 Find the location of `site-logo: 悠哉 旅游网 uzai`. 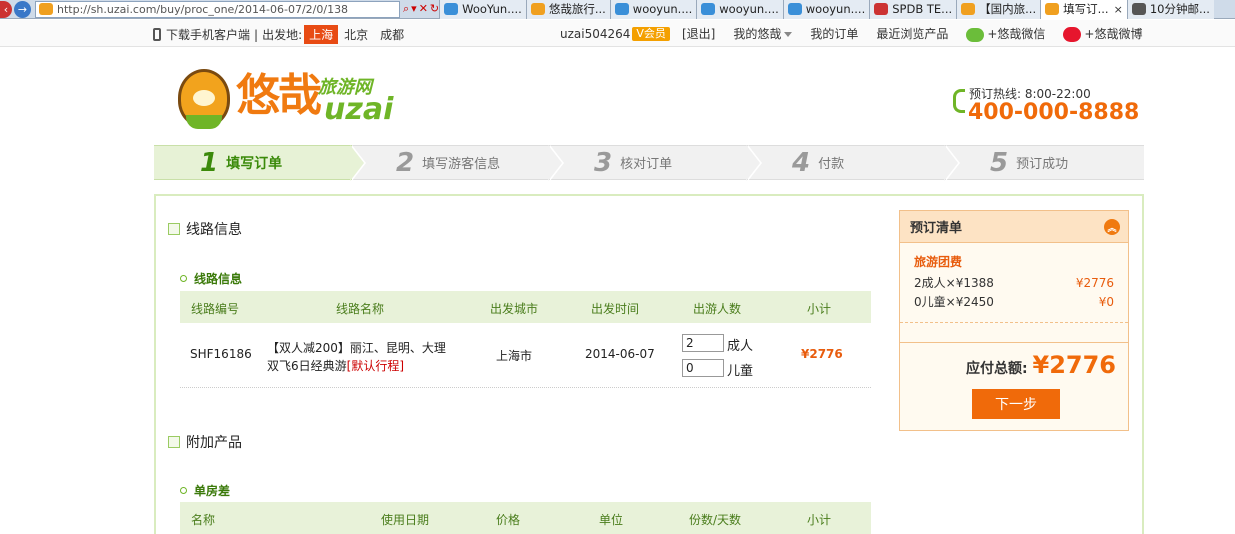

site-logo: 悠哉 旅游网 uzai is located at coordinates (285, 99).